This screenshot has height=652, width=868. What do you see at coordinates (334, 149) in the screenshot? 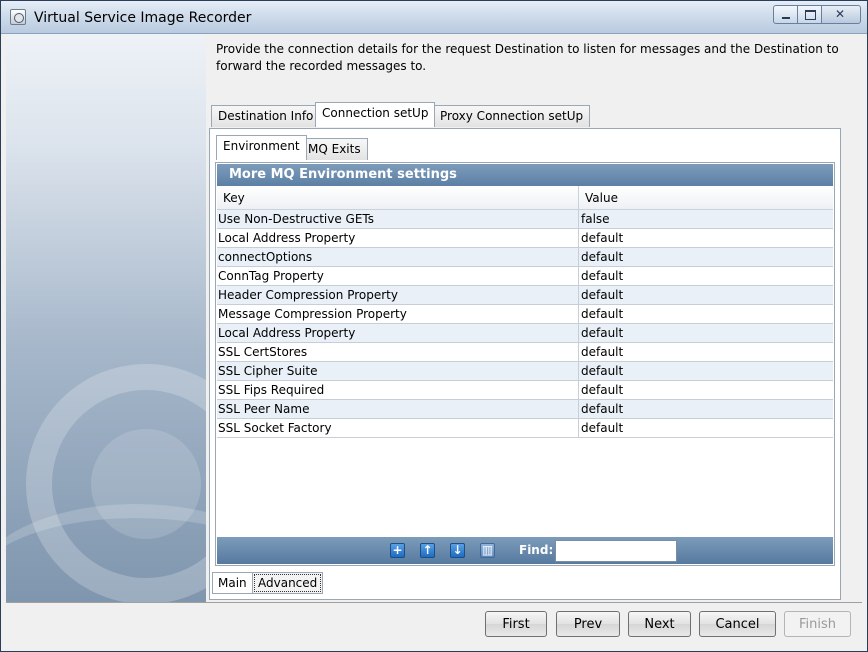
I see `tab-mq-exits: MQ Exits` at bounding box center [334, 149].